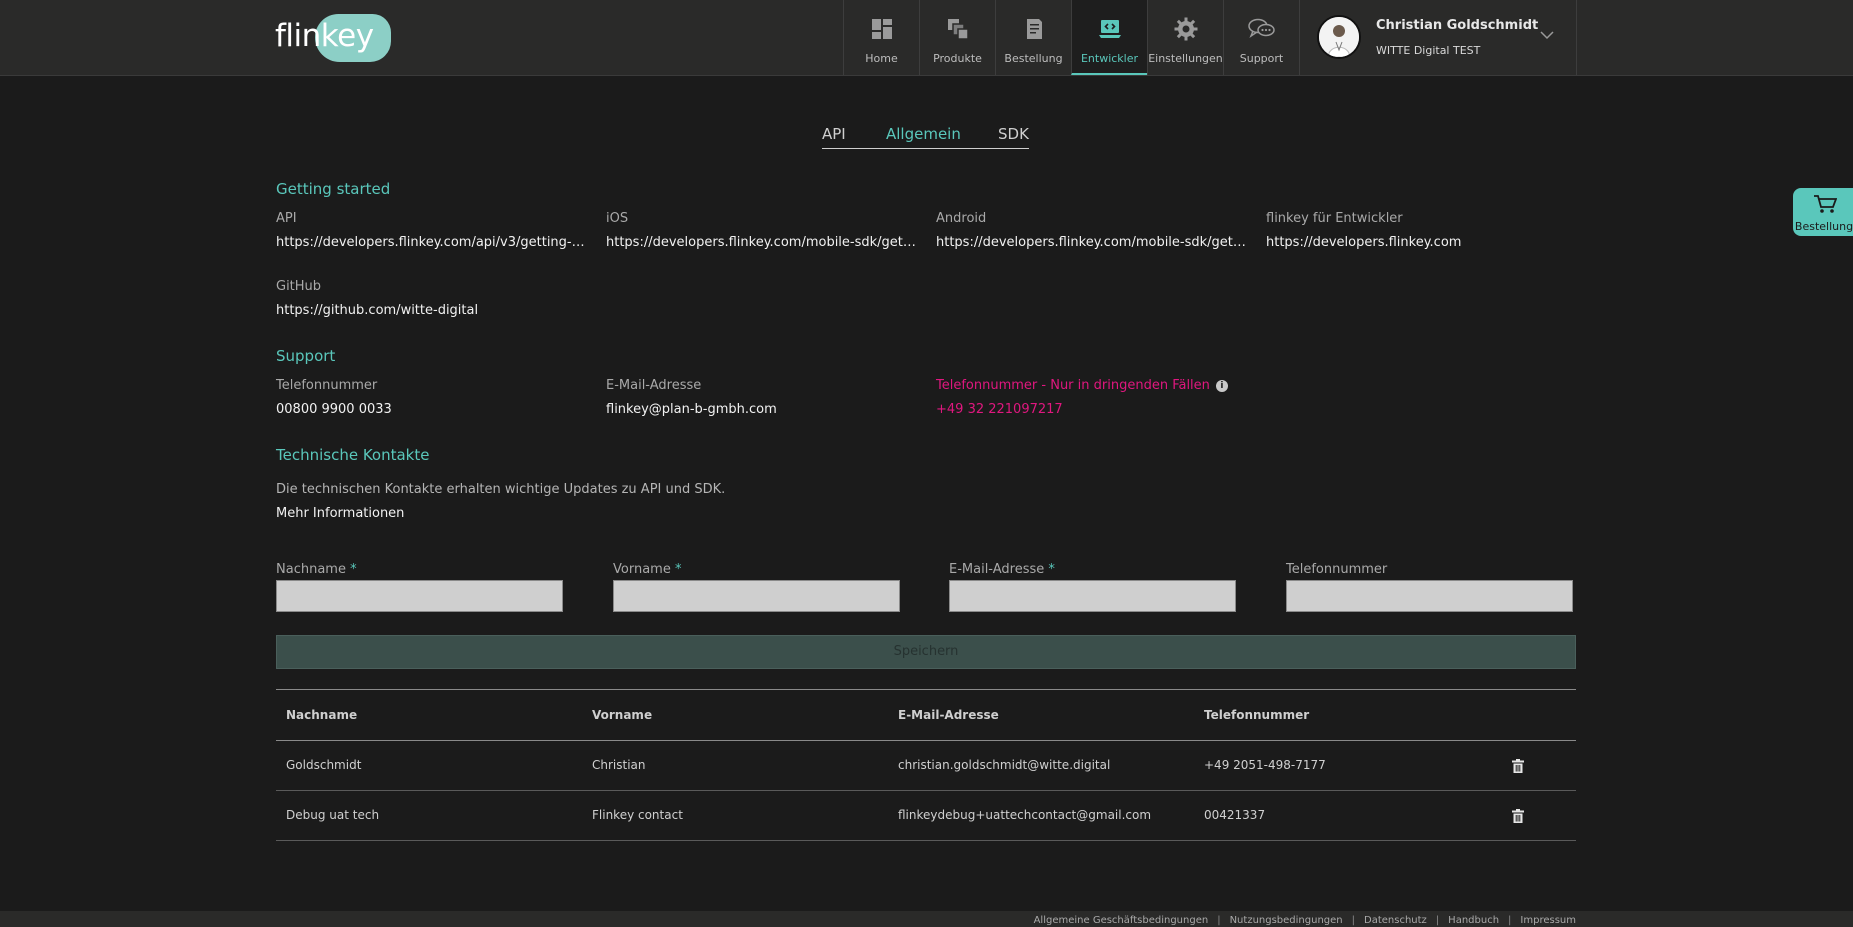 This screenshot has width=1853, height=927. What do you see at coordinates (1823, 226) in the screenshot?
I see `side-cart-label: Bestellung` at bounding box center [1823, 226].